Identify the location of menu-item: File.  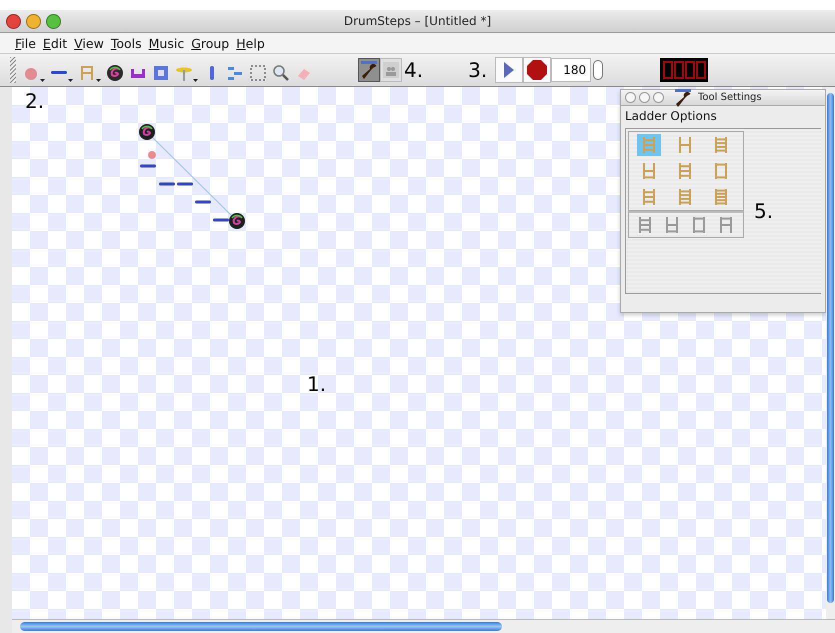
(25, 43).